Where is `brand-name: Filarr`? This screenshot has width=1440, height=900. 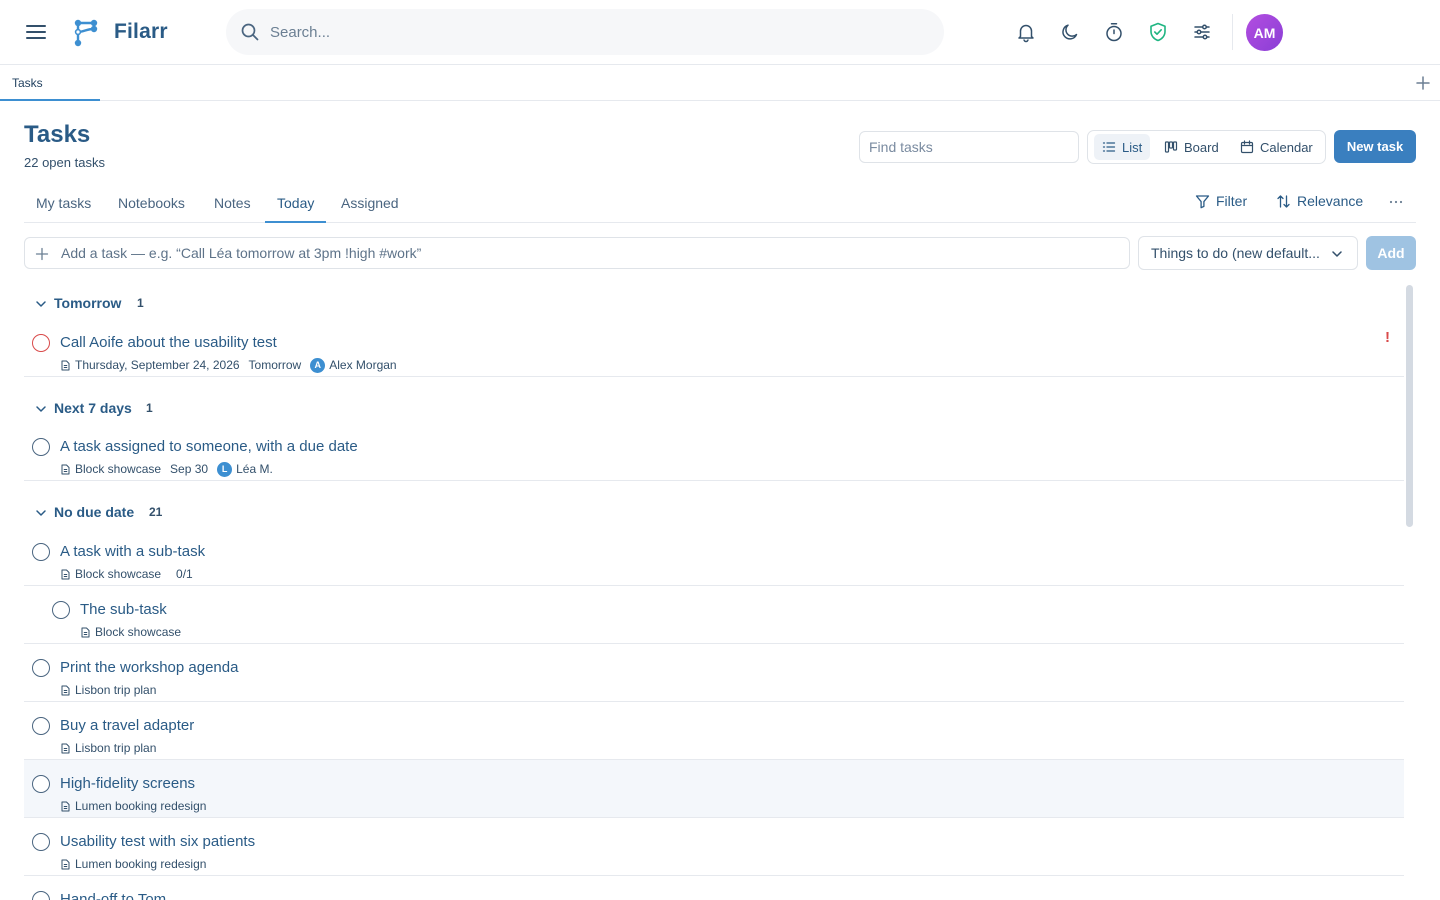
brand-name: Filarr is located at coordinates (141, 31).